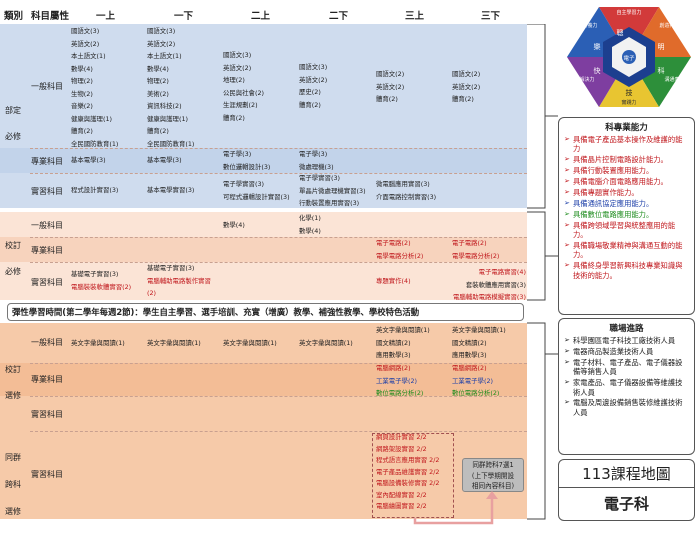 Image resolution: width=700 pixels, height=533 pixels. I want to click on cell-e-gen-1b: 英文字彙與閱讀(1), so click(174, 343).